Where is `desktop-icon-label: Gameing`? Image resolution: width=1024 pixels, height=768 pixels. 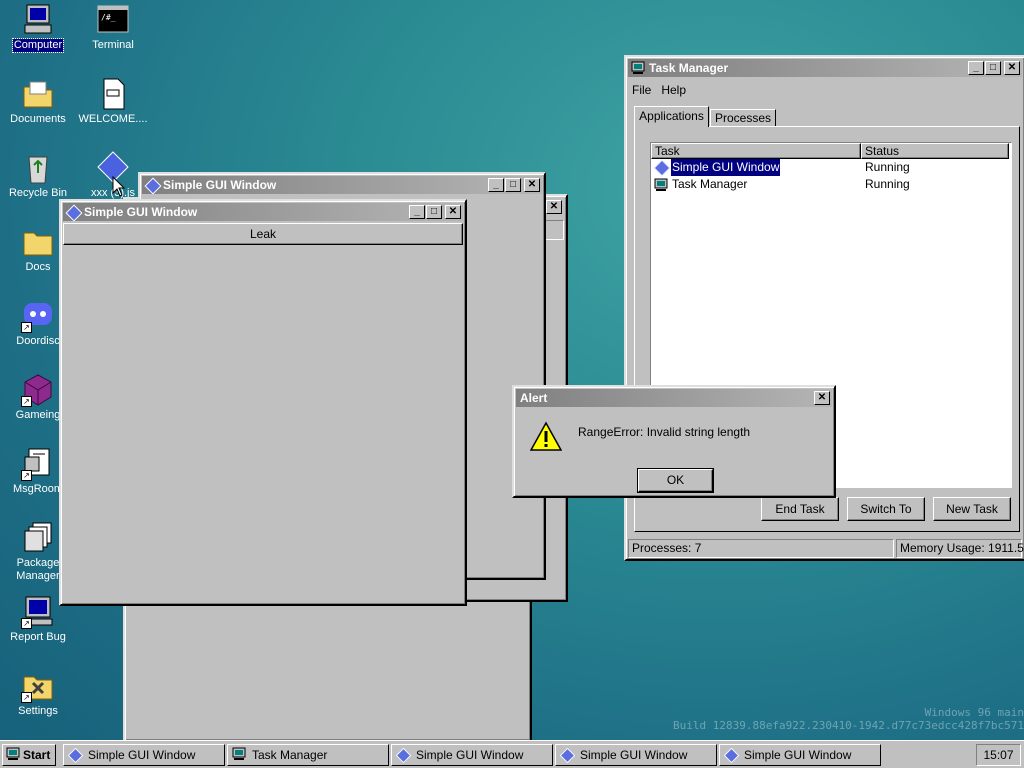 desktop-icon-label: Gameing is located at coordinates (38, 415).